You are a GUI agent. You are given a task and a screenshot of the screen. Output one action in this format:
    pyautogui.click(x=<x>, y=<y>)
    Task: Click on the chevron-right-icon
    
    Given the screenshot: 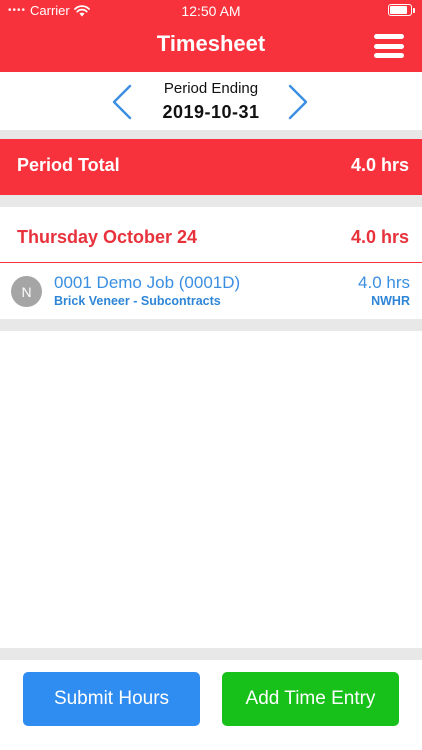 What is the action you would take?
    pyautogui.click(x=298, y=102)
    